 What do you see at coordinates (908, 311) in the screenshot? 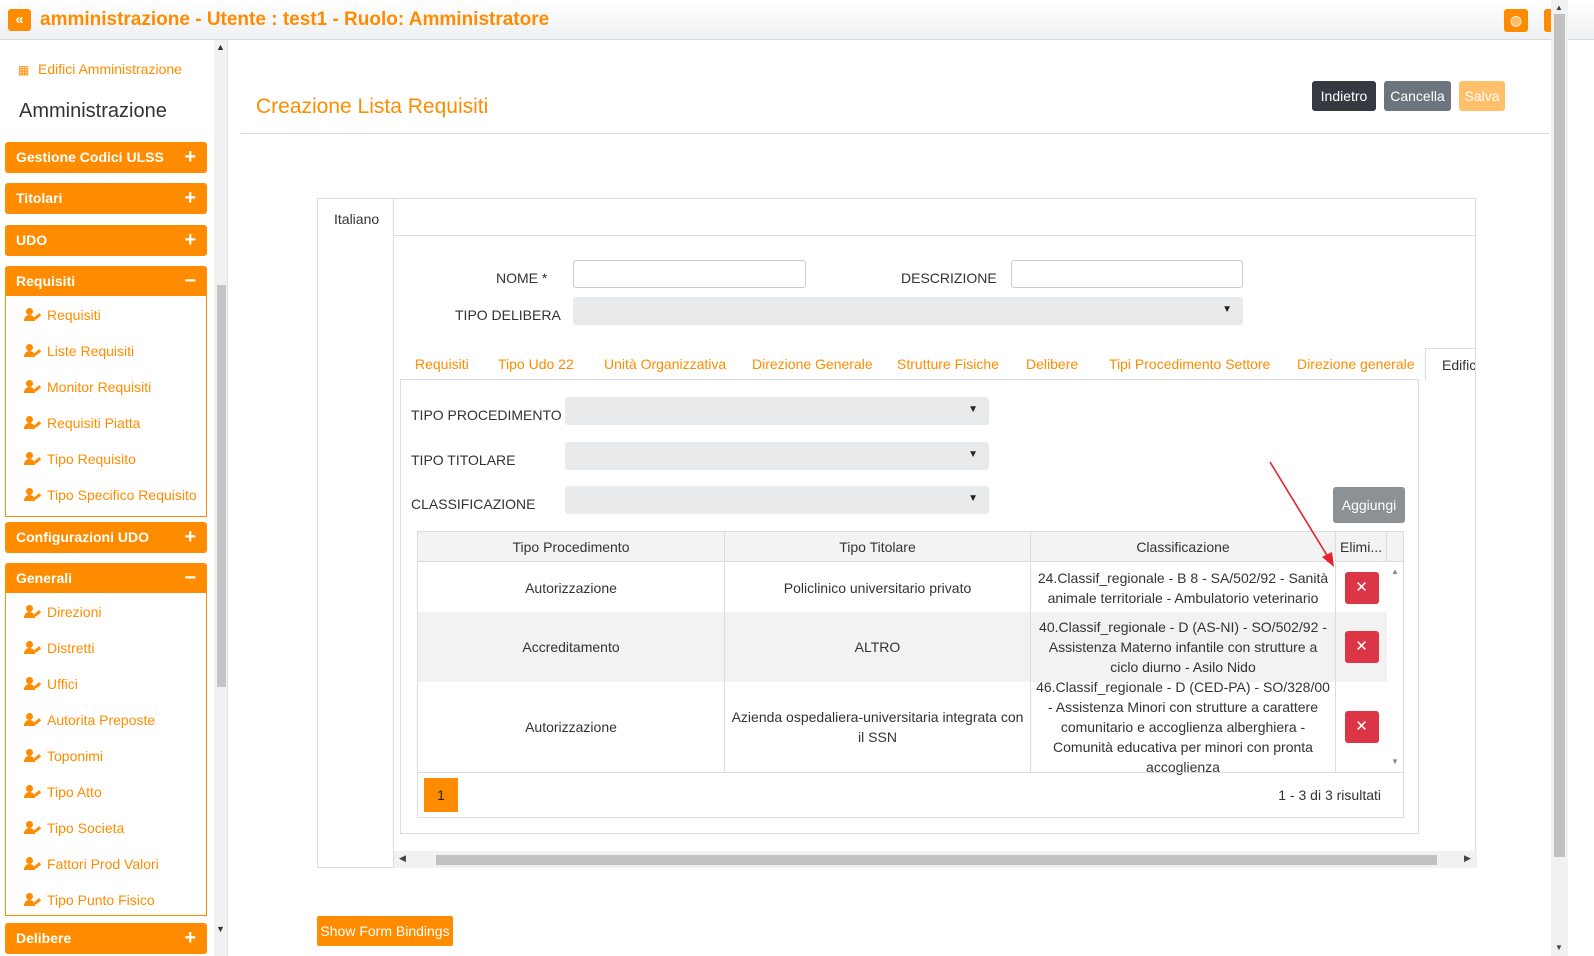
I see `tipo-delibera-select: ▼` at bounding box center [908, 311].